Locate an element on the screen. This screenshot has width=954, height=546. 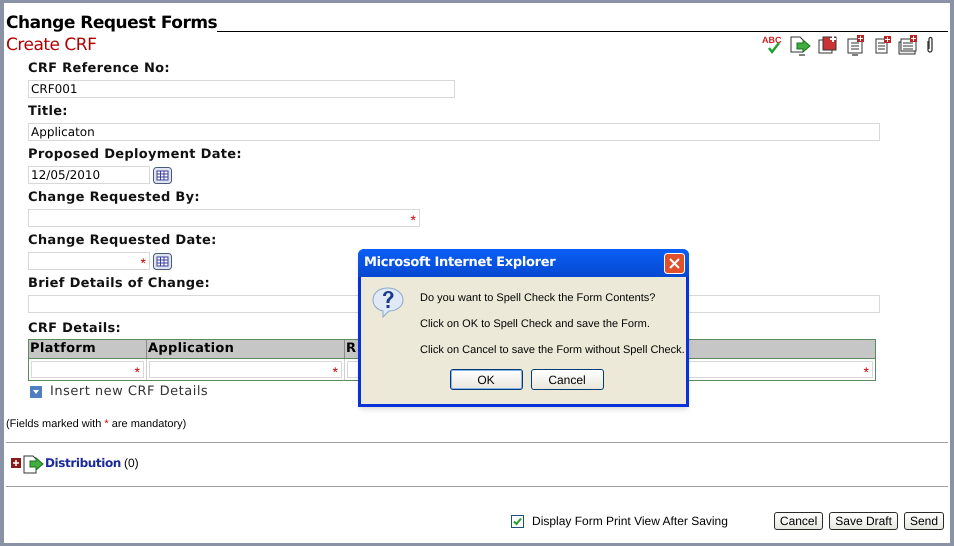
column-header: Platform is located at coordinates (63, 349).